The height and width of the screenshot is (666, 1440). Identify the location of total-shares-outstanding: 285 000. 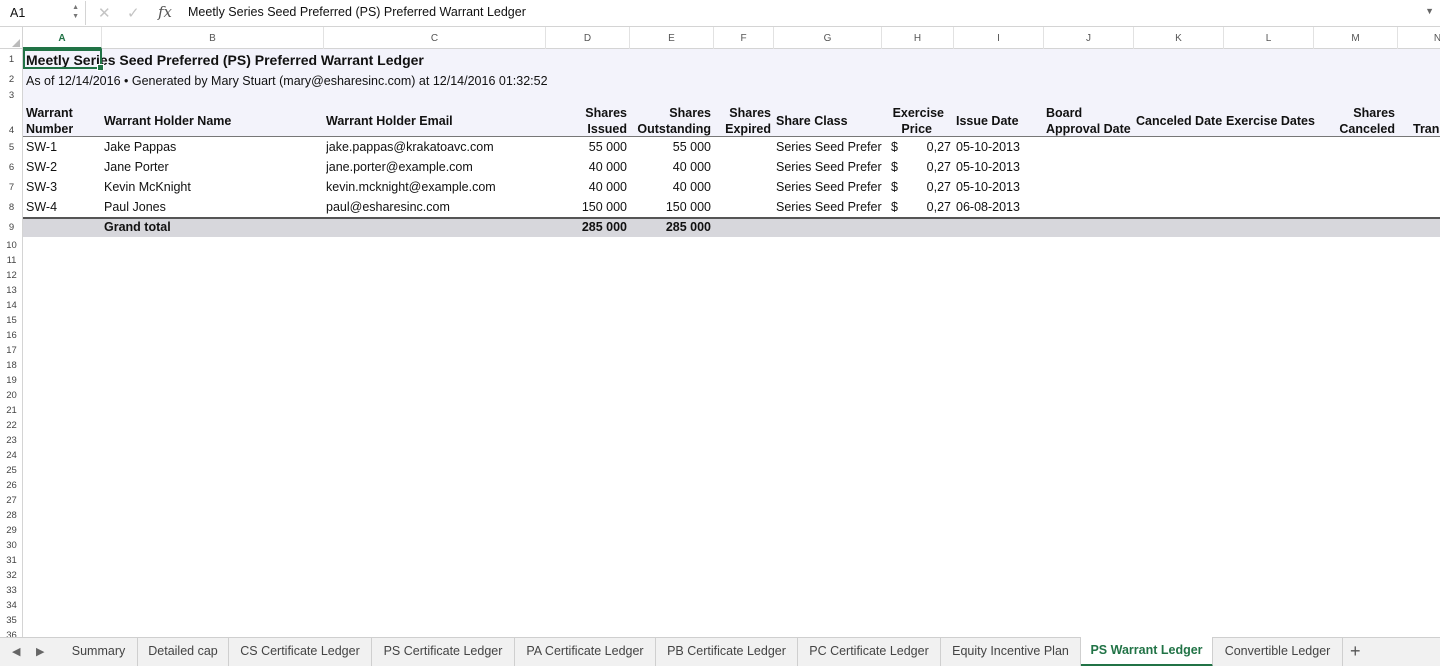
(670, 227).